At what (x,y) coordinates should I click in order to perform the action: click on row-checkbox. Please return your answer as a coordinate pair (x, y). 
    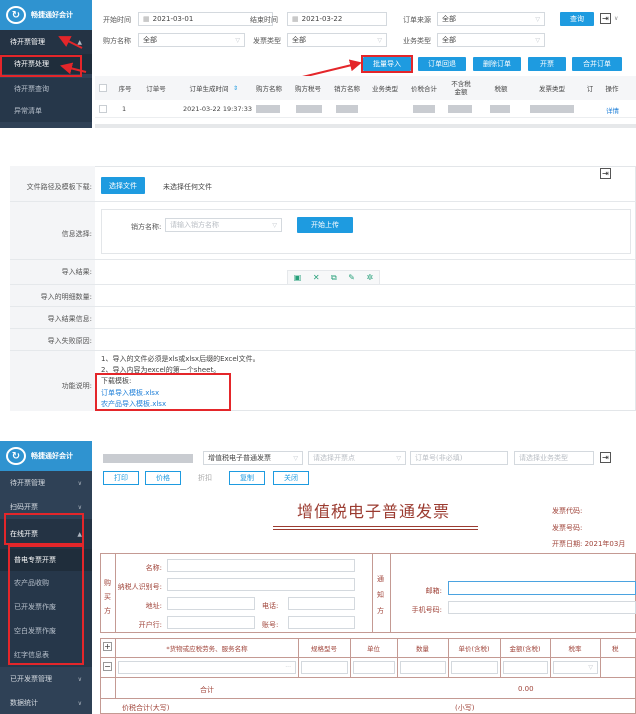
    Looking at the image, I should click on (103, 109).